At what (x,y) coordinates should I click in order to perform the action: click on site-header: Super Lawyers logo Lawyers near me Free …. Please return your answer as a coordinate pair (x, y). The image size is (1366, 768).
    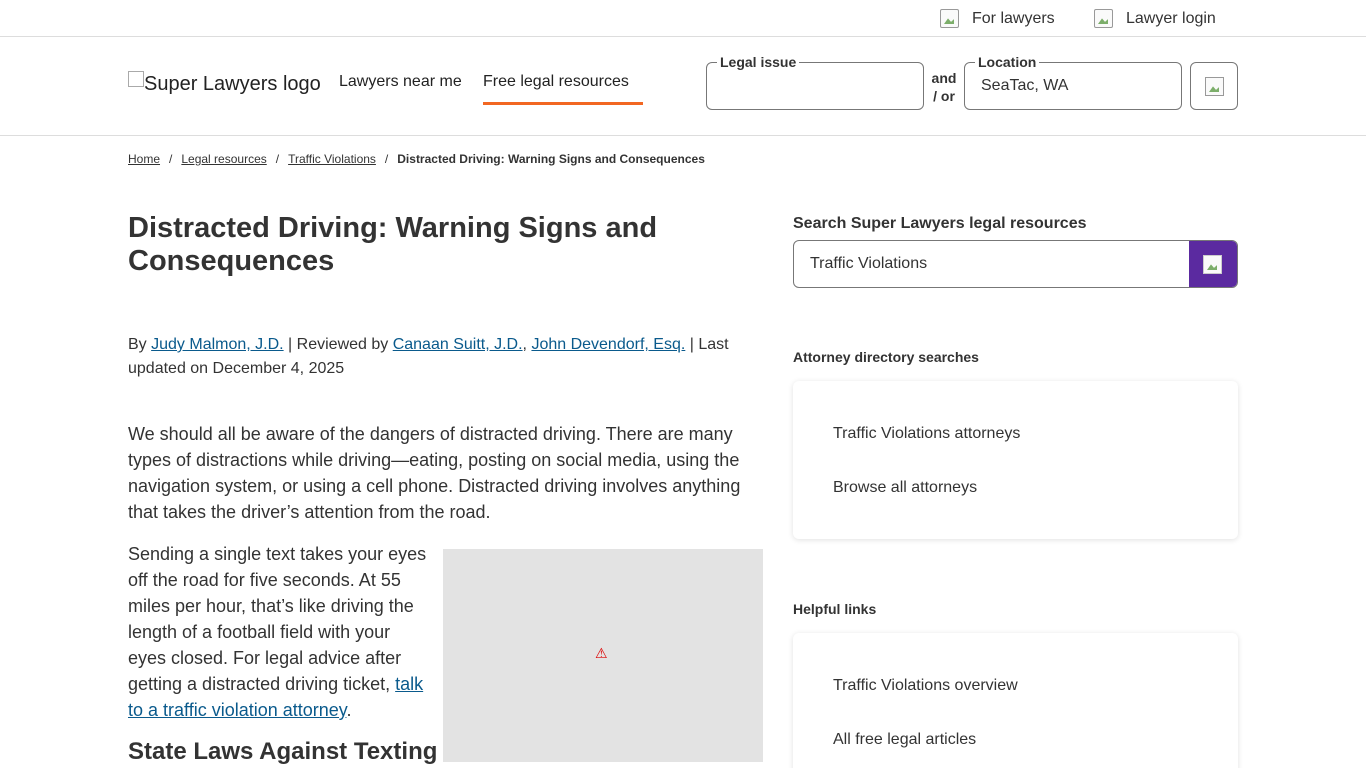
    Looking at the image, I should click on (683, 86).